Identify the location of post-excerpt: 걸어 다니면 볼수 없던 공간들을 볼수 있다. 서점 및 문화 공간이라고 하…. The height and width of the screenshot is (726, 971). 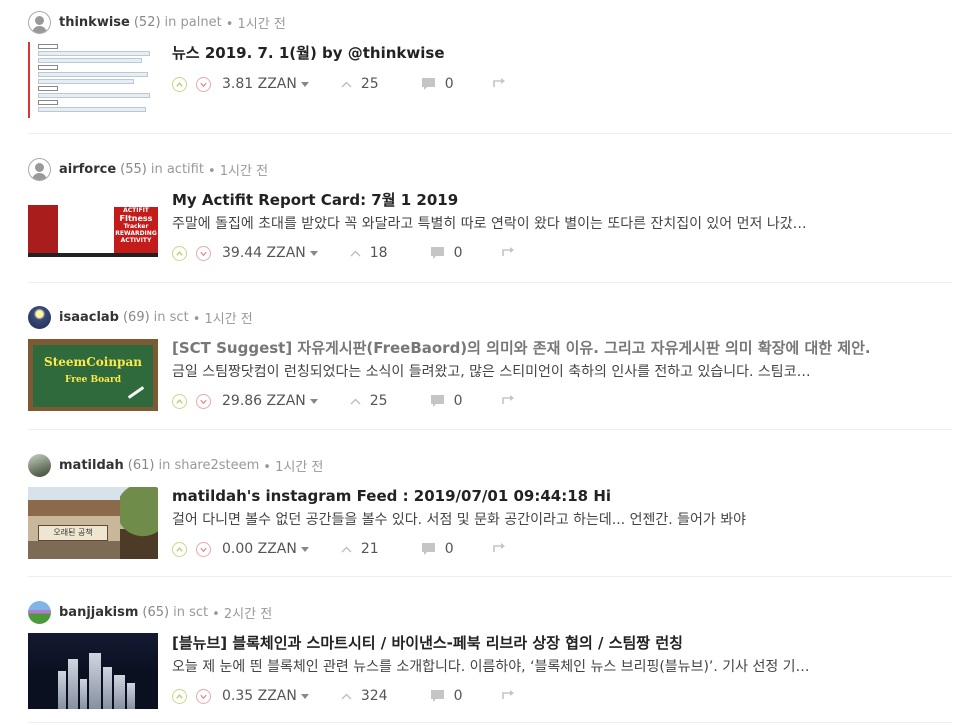
(562, 520).